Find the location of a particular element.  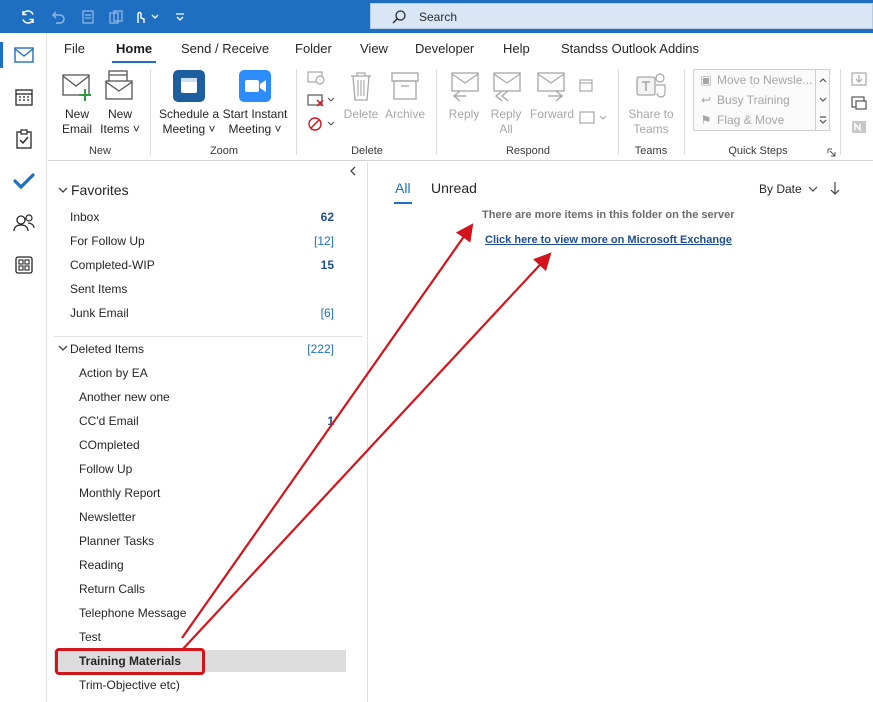

clean-up-icon is located at coordinates (321, 101).